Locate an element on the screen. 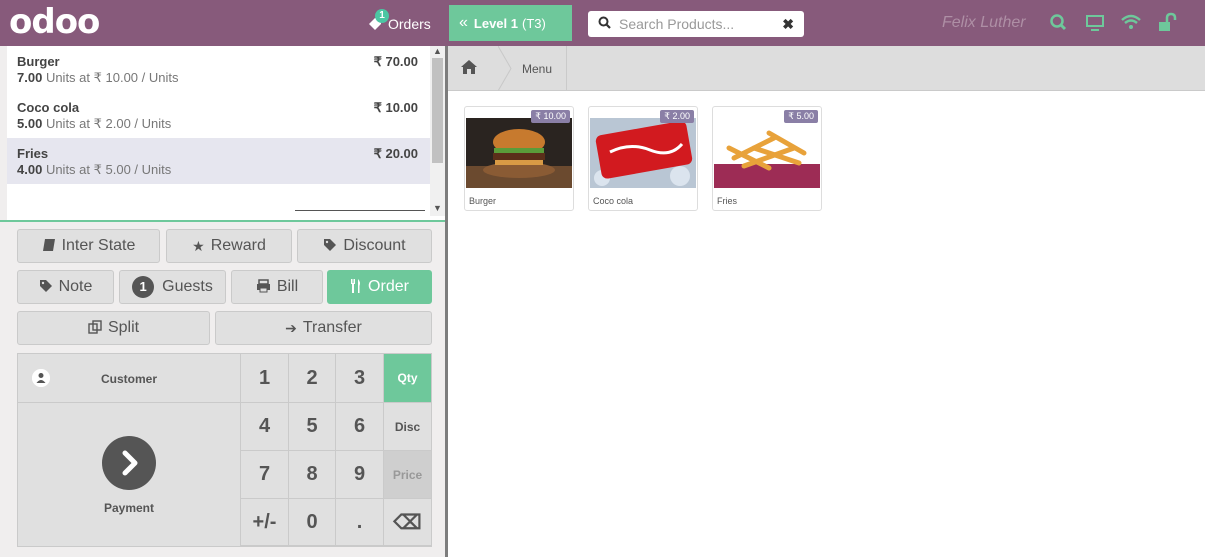 This screenshot has height=557, width=1205. copy-icon is located at coordinates (95, 328).